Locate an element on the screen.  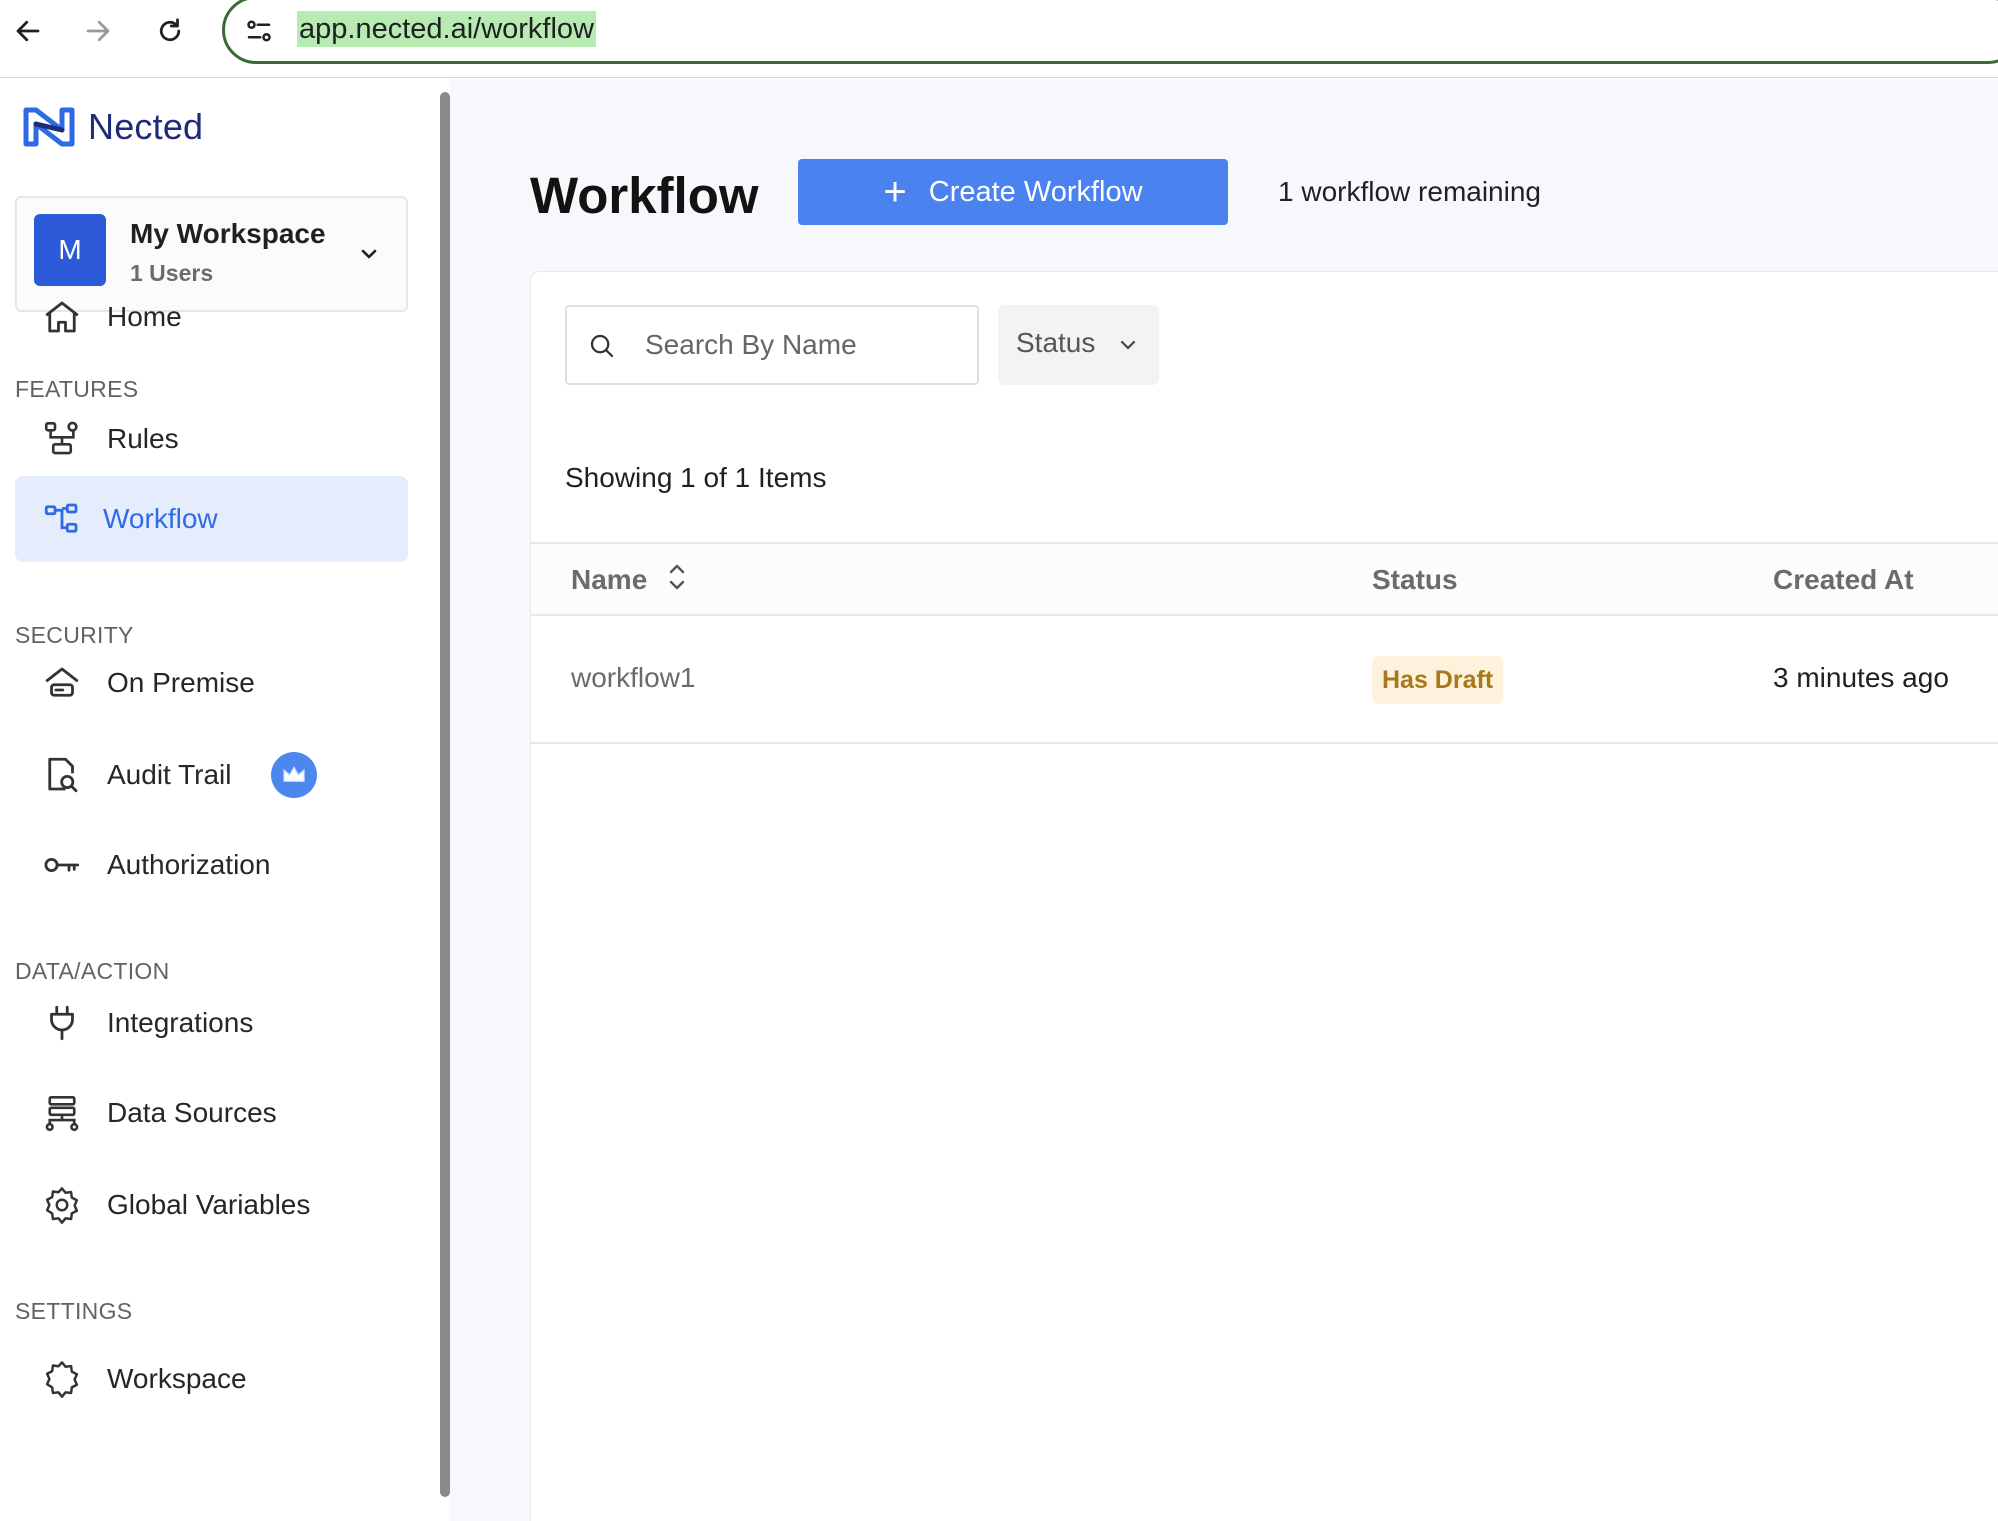
search-input is located at coordinates (805, 345).